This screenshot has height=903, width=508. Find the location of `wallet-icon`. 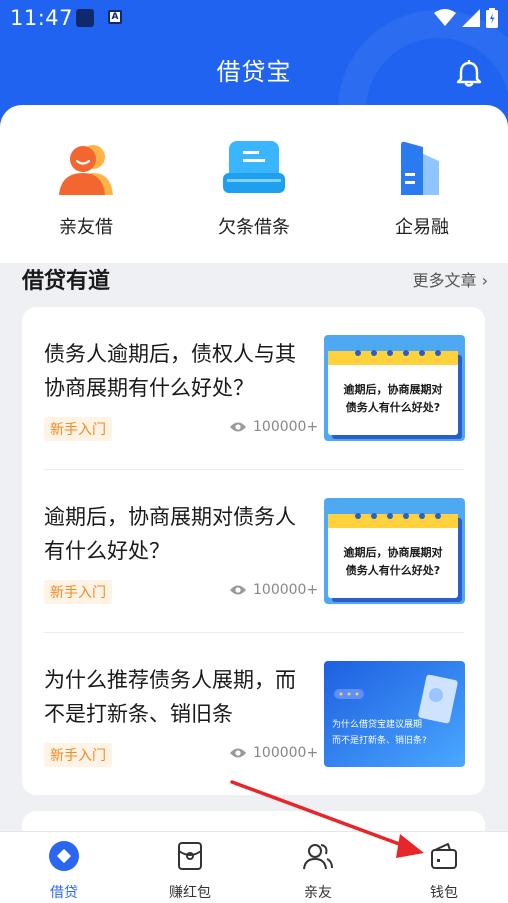

wallet-icon is located at coordinates (444, 856).